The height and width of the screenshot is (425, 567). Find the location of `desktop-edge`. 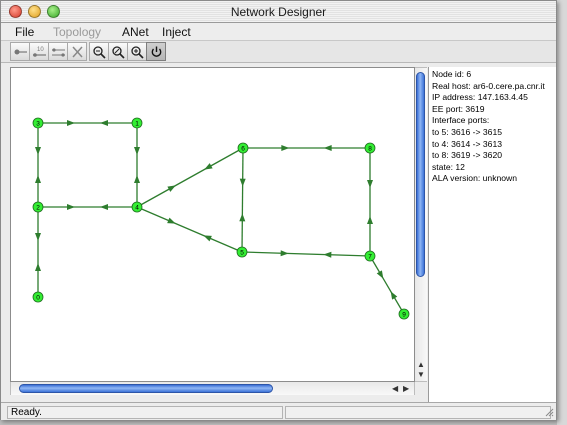

desktop-edge is located at coordinates (562, 212).